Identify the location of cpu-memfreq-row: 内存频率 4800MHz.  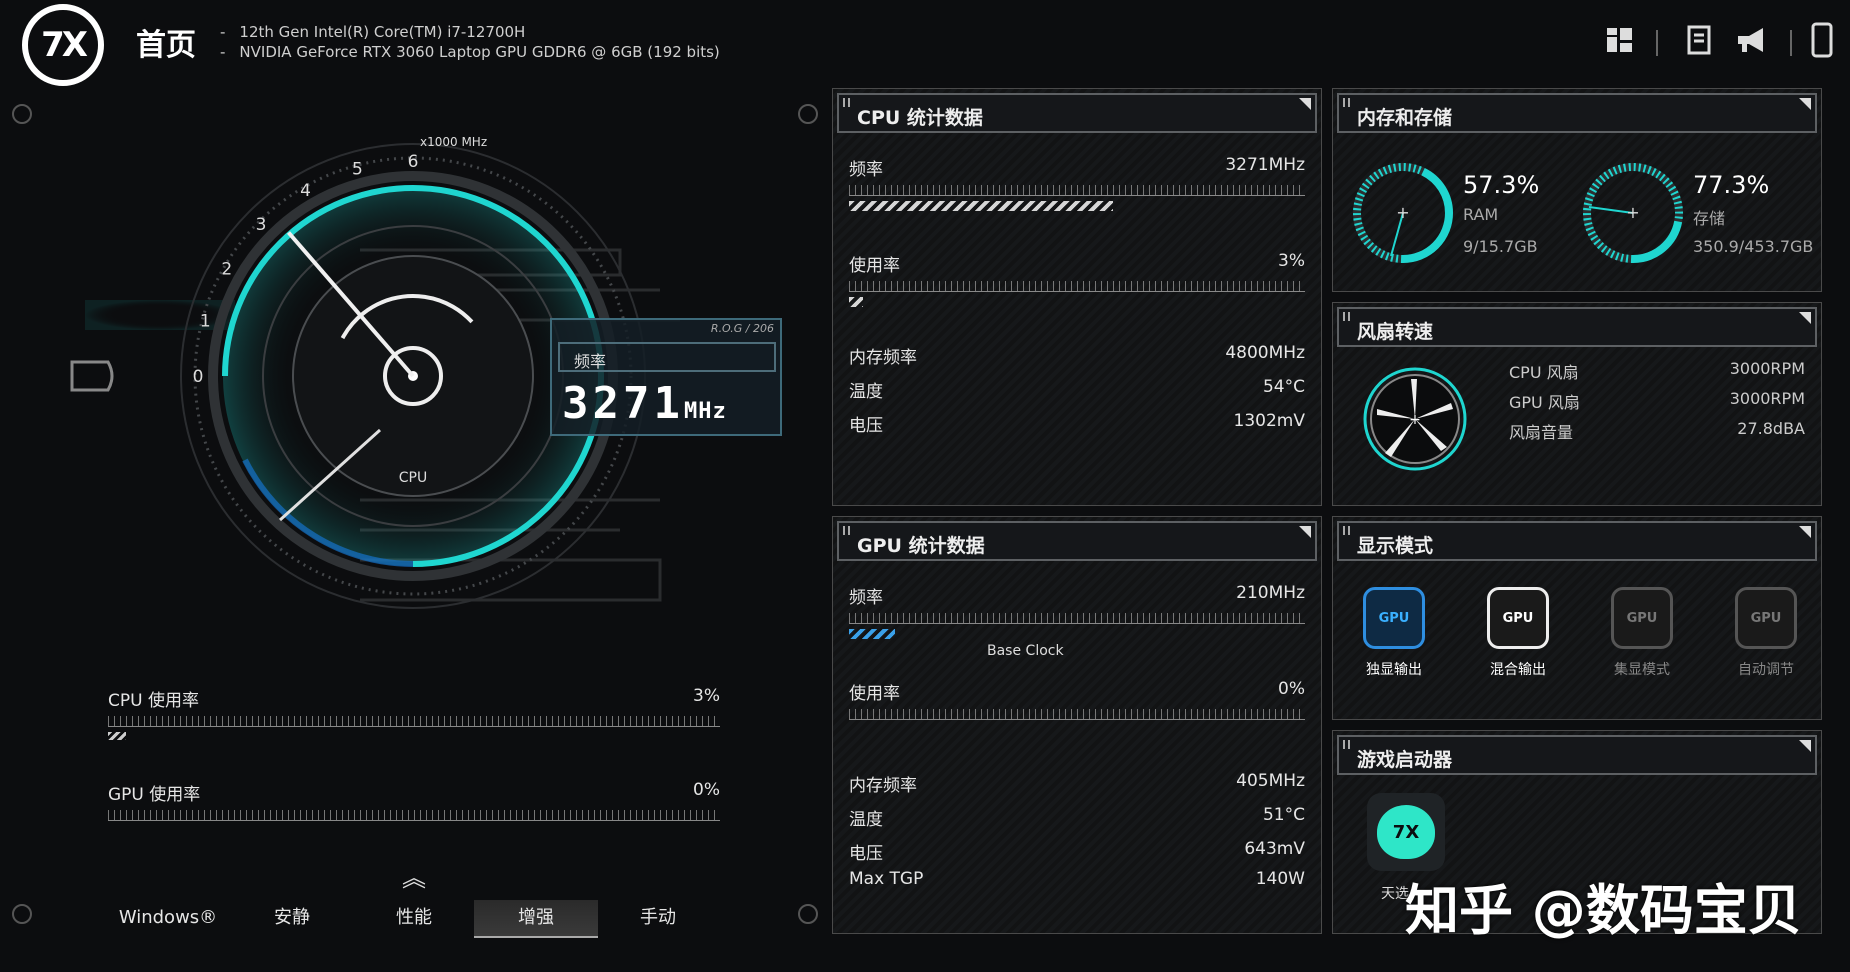
(1077, 355).